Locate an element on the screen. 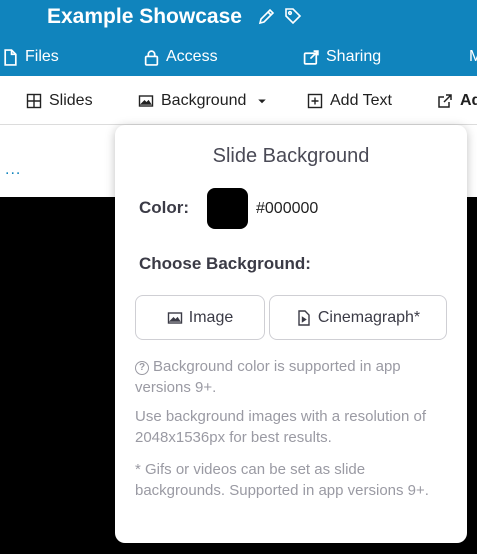  color-label: Color: is located at coordinates (164, 207).